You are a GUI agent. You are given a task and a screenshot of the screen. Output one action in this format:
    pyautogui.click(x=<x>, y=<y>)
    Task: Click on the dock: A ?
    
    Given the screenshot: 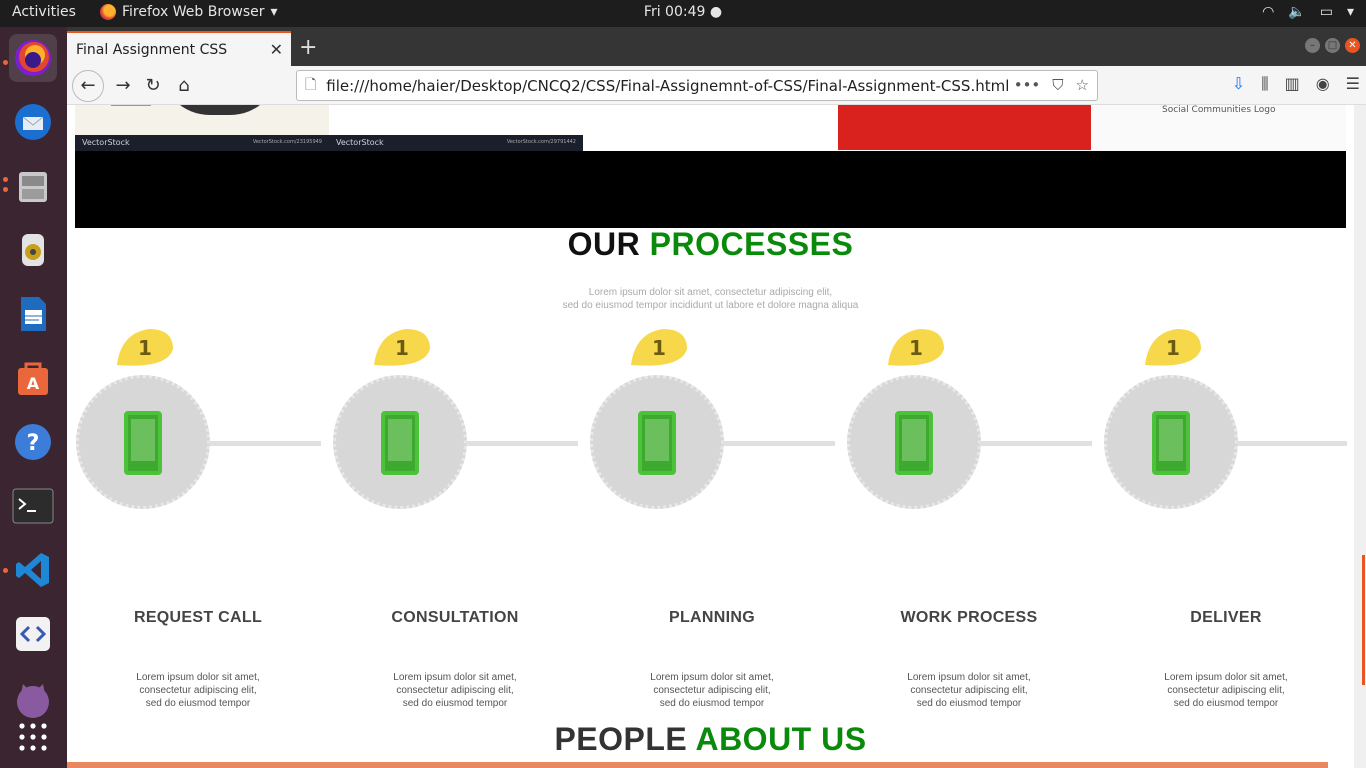 What is the action you would take?
    pyautogui.click(x=33, y=397)
    